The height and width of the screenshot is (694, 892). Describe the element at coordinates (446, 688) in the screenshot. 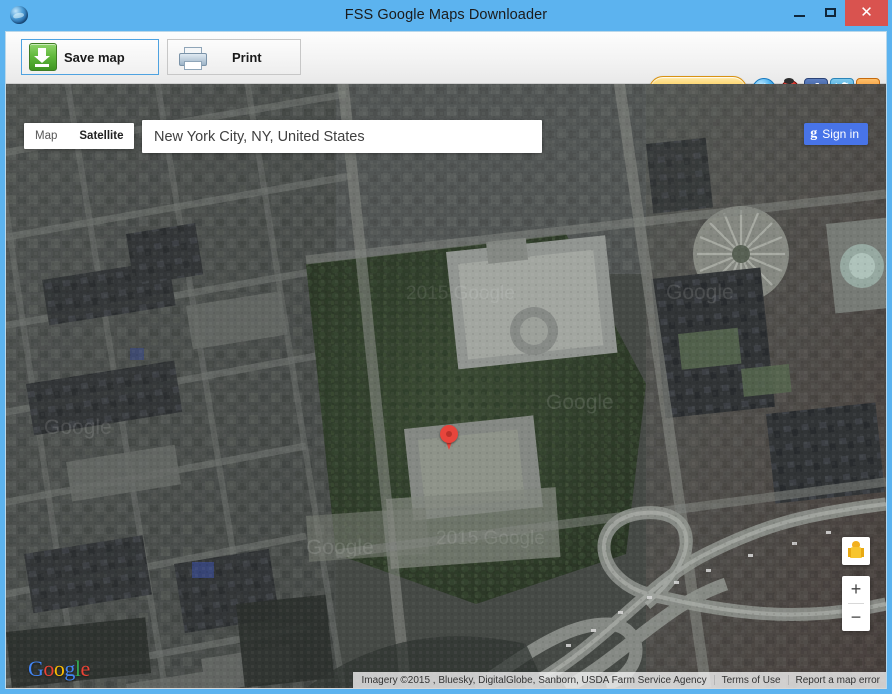

I see `status-strip` at that location.